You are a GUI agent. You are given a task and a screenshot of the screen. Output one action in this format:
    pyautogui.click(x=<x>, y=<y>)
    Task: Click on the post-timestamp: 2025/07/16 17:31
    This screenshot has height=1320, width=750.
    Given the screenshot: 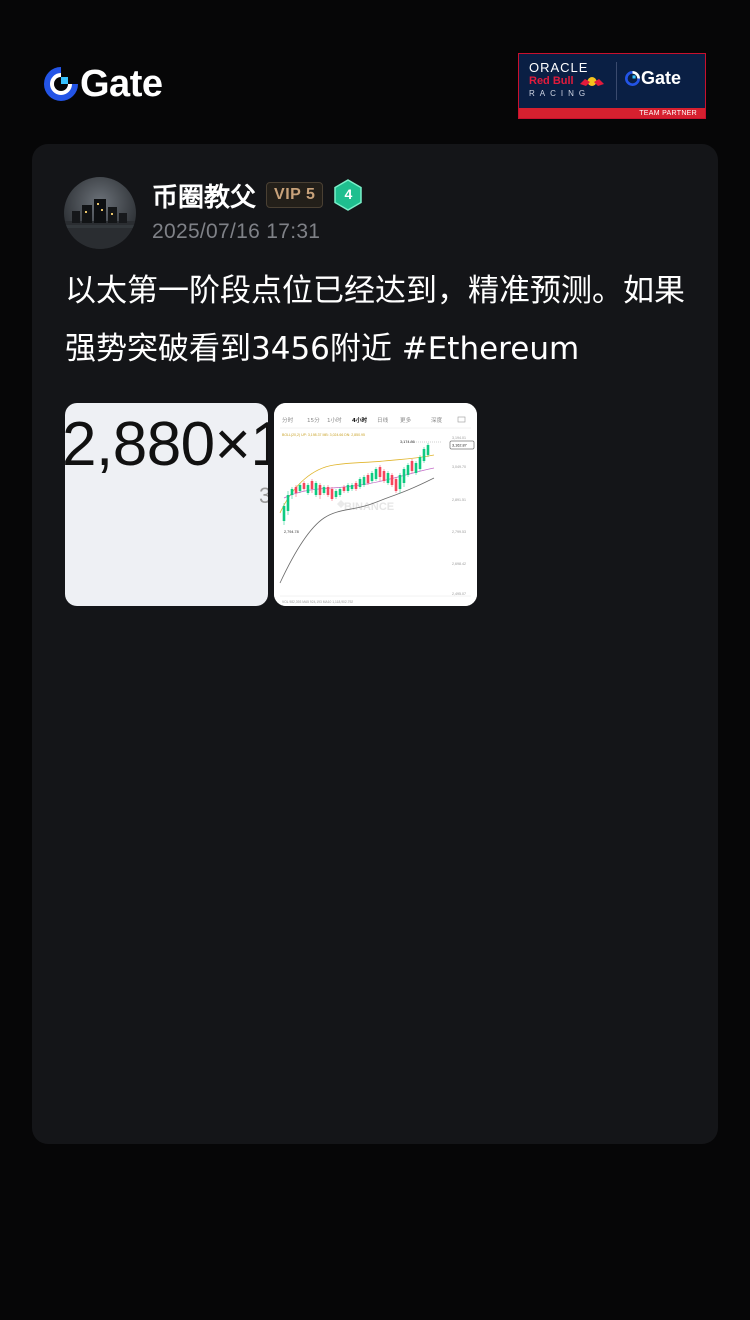 What is the action you would take?
    pyautogui.click(x=236, y=231)
    